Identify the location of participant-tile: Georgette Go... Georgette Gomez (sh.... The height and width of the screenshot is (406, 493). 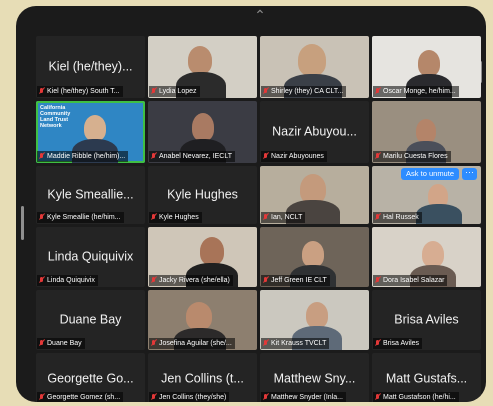
(90, 377).